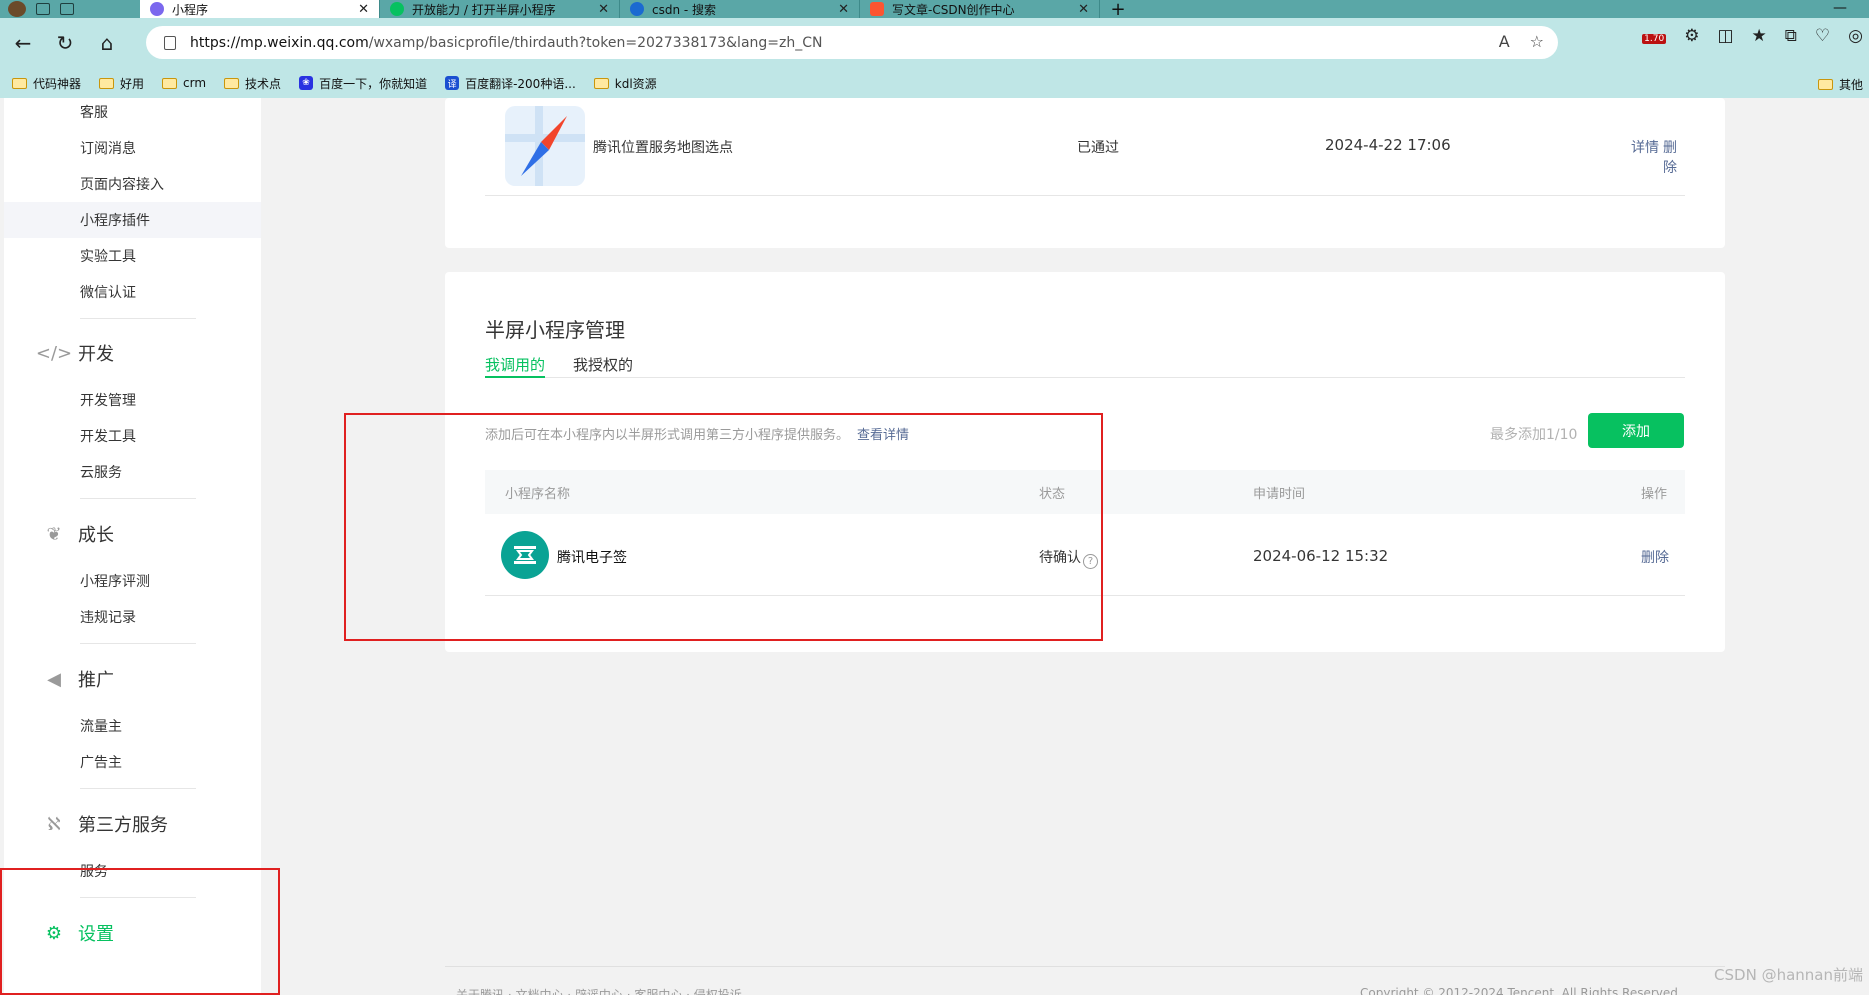 This screenshot has width=1869, height=995. I want to click on tab-actions-icon, so click(67, 9).